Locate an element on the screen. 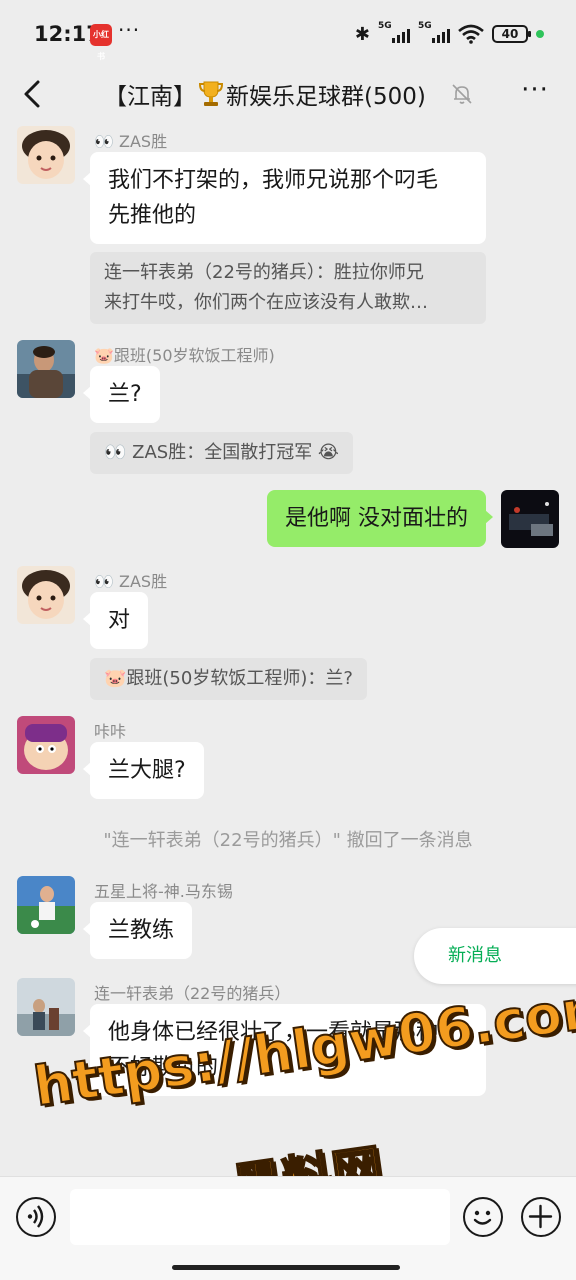 Image resolution: width=576 pixels, height=1280 pixels. plus-icon is located at coordinates (541, 1217).